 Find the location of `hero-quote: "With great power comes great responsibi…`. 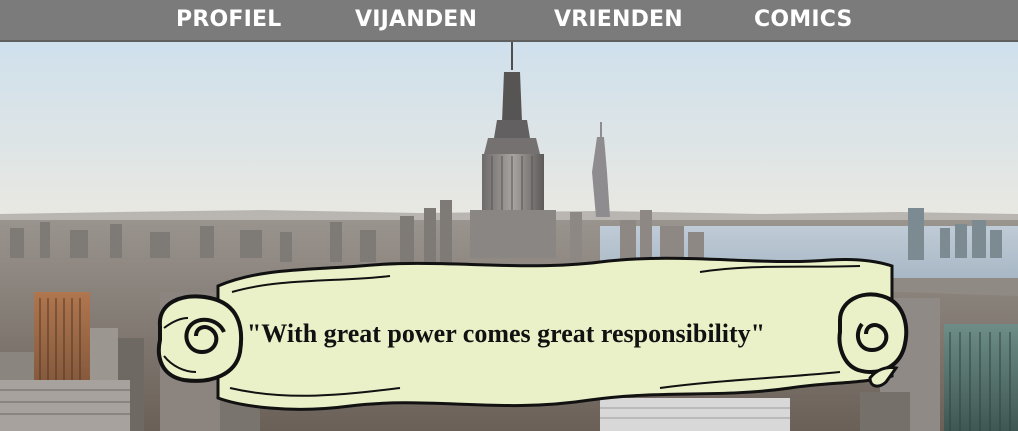

hero-quote: "With great power comes great responsibi… is located at coordinates (506, 333).